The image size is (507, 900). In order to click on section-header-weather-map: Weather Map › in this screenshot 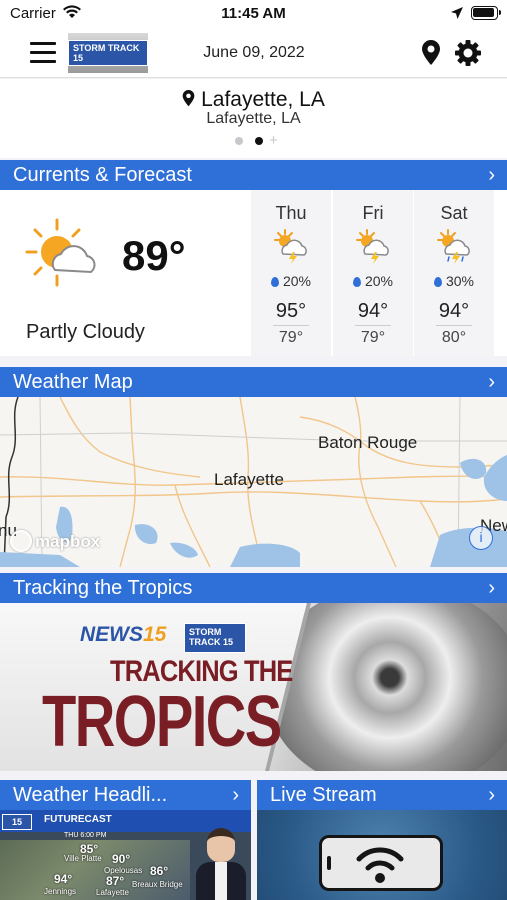, I will do `click(253, 382)`.